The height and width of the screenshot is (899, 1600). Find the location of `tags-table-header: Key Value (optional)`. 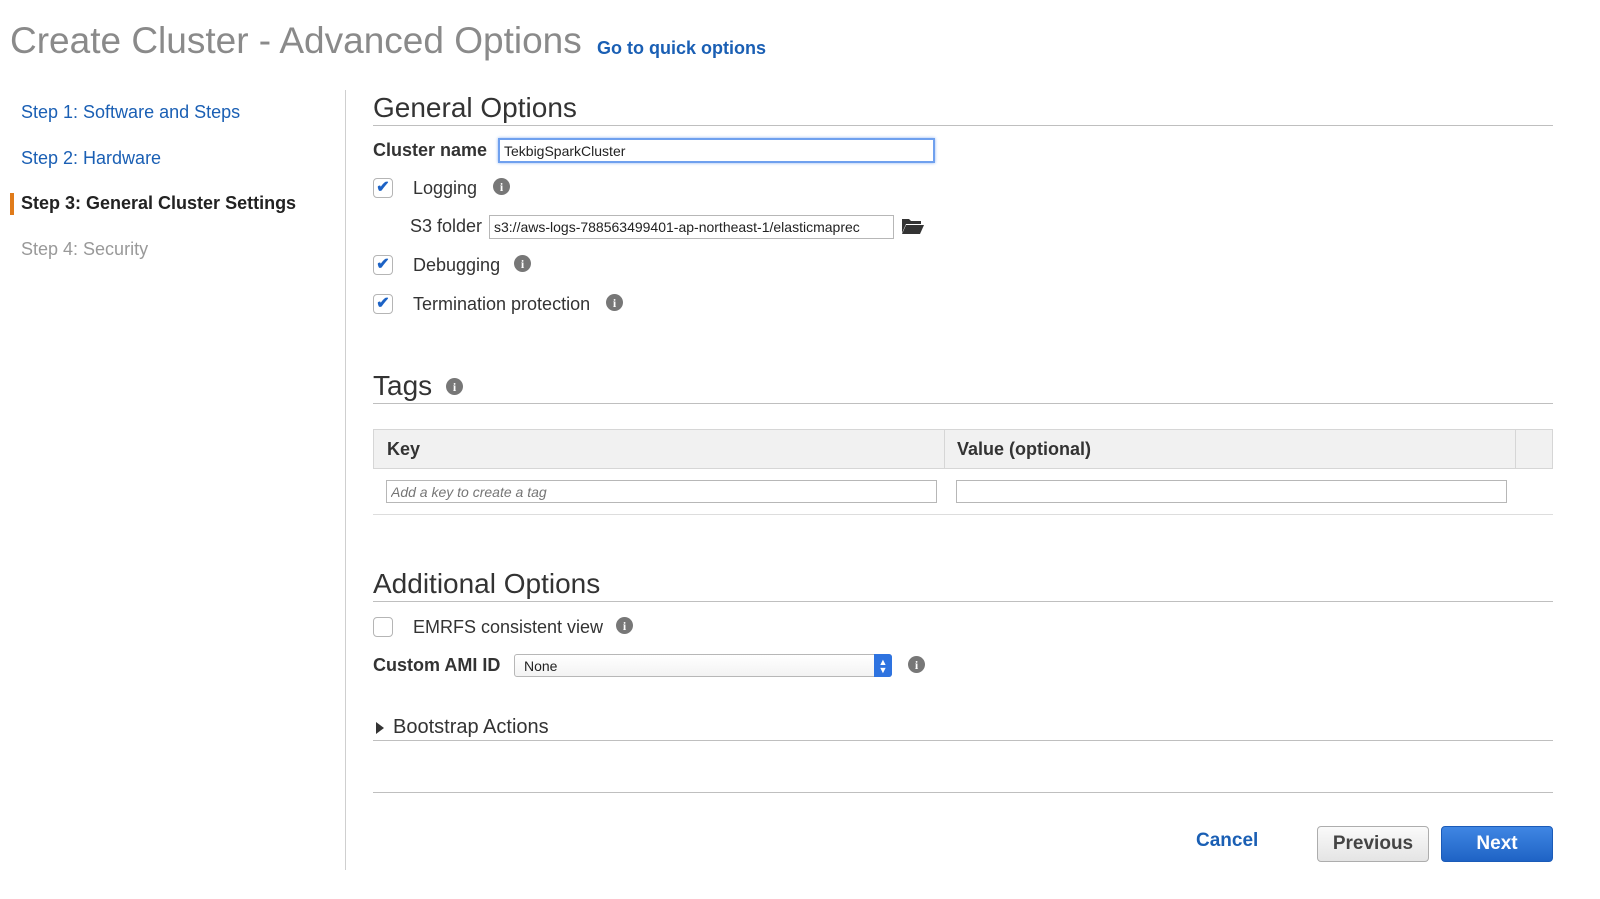

tags-table-header: Key Value (optional) is located at coordinates (963, 449).